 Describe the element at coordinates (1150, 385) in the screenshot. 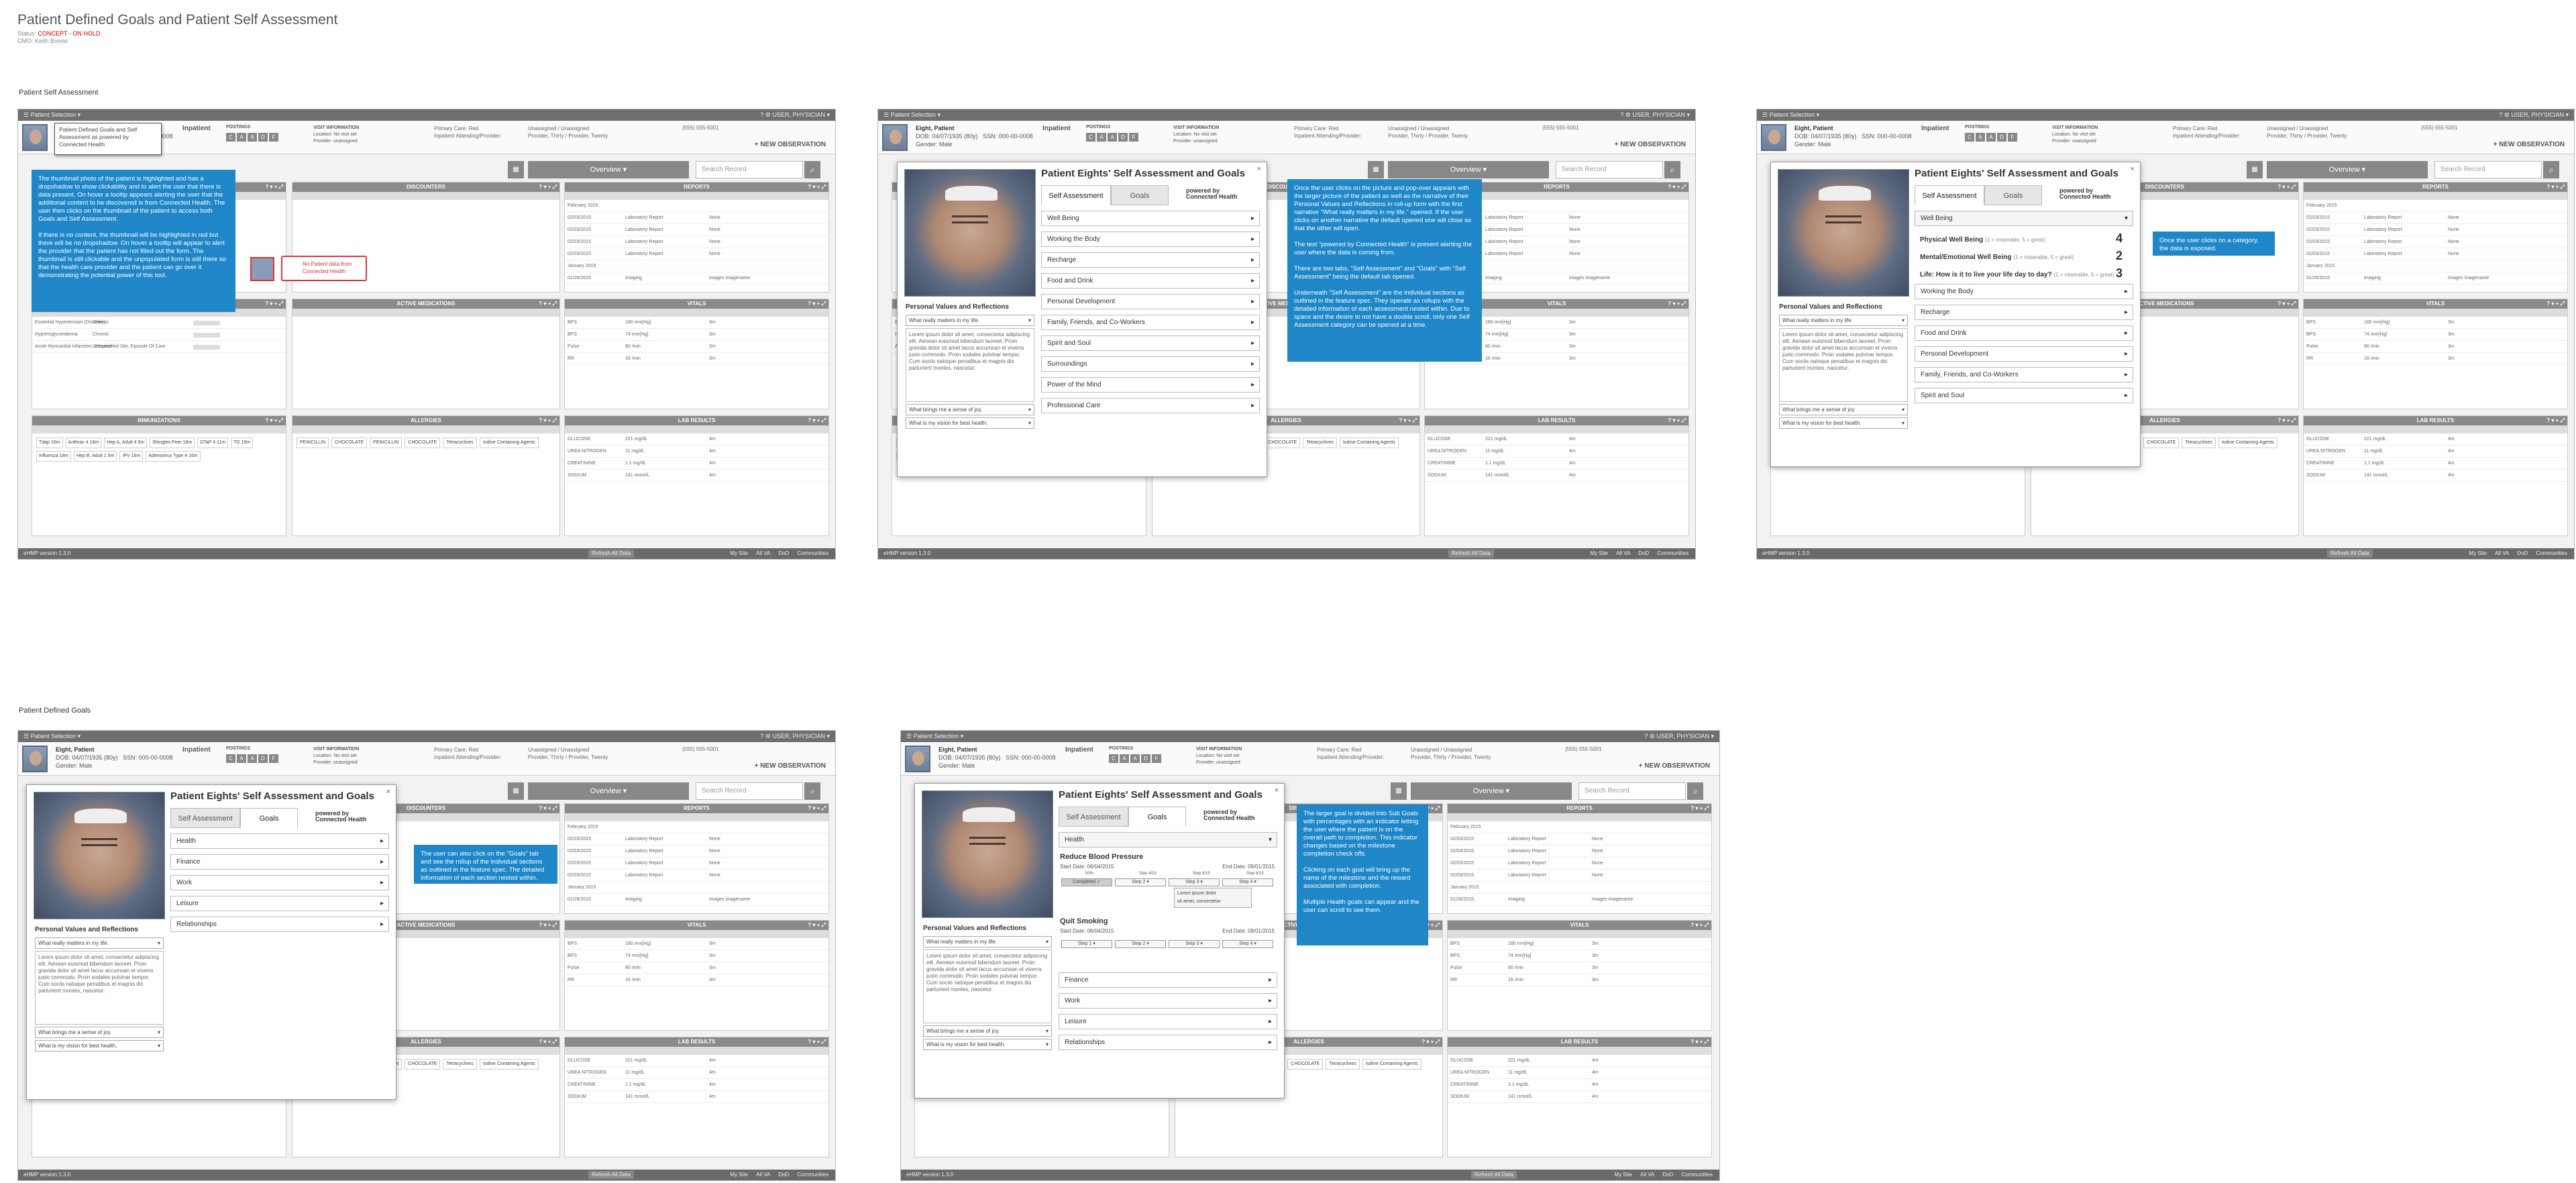

I see `category-rollup: Power of the Mind` at that location.